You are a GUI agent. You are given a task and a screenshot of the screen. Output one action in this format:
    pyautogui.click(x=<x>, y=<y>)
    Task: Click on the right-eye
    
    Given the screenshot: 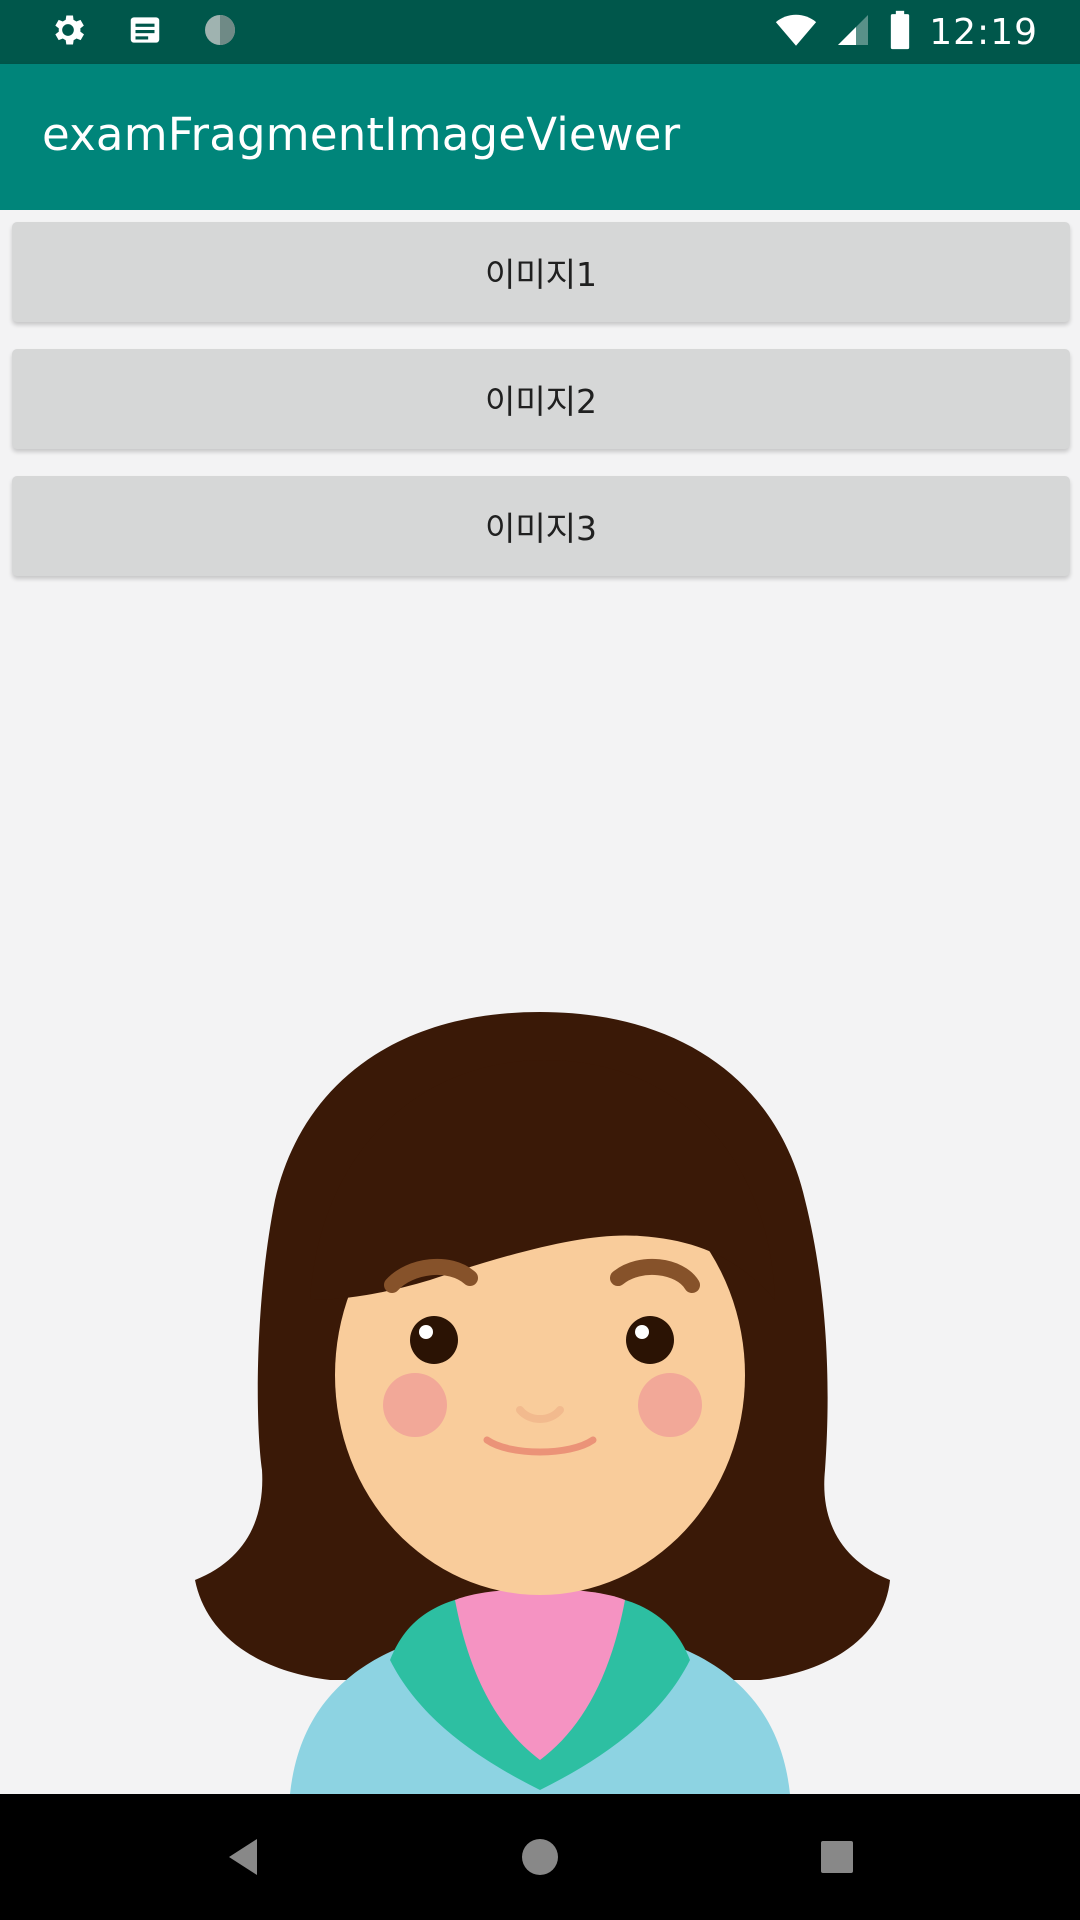 What is the action you would take?
    pyautogui.click(x=650, y=1340)
    